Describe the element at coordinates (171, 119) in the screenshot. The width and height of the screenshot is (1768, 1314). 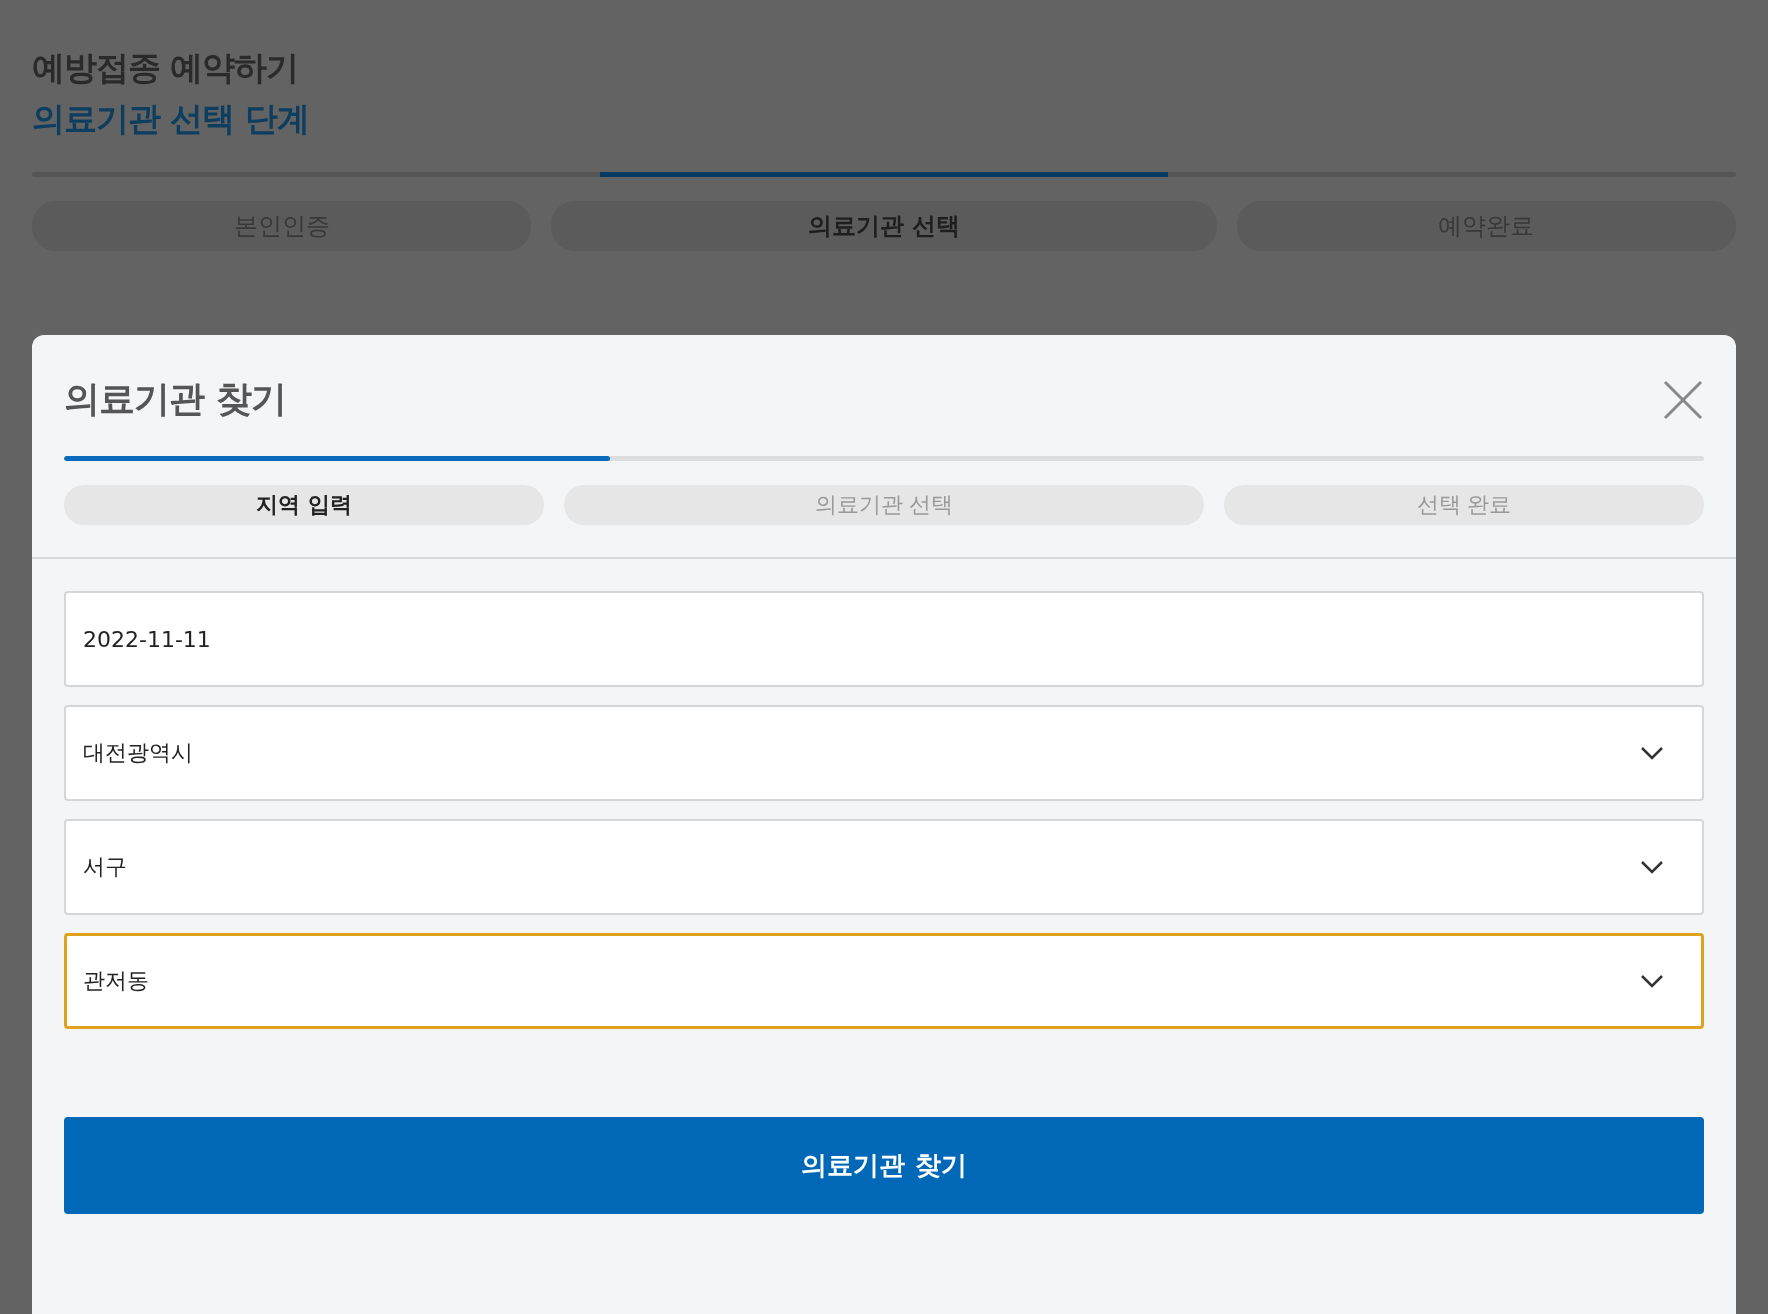
I see `page-subtitle: 의료기관 선택 단계` at that location.